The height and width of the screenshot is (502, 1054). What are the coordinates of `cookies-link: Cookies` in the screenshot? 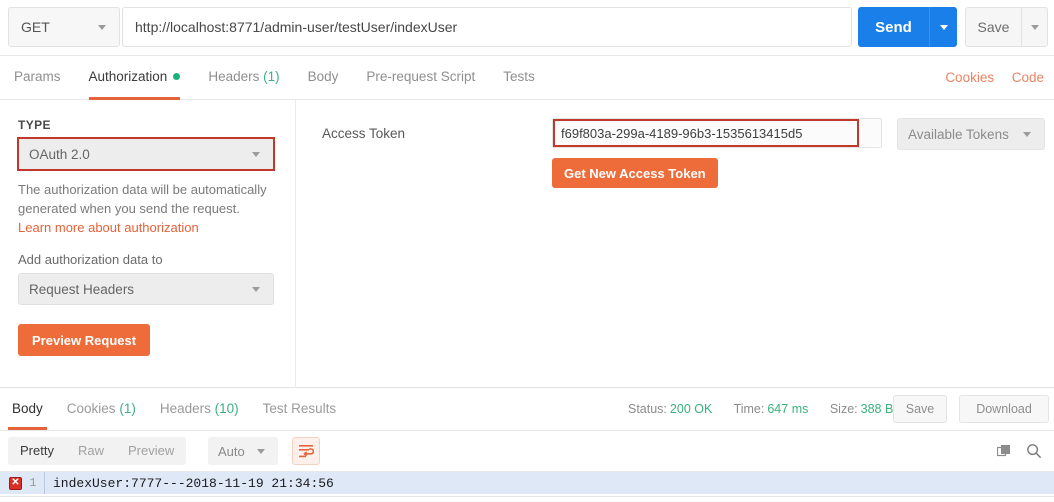 It's located at (969, 77).